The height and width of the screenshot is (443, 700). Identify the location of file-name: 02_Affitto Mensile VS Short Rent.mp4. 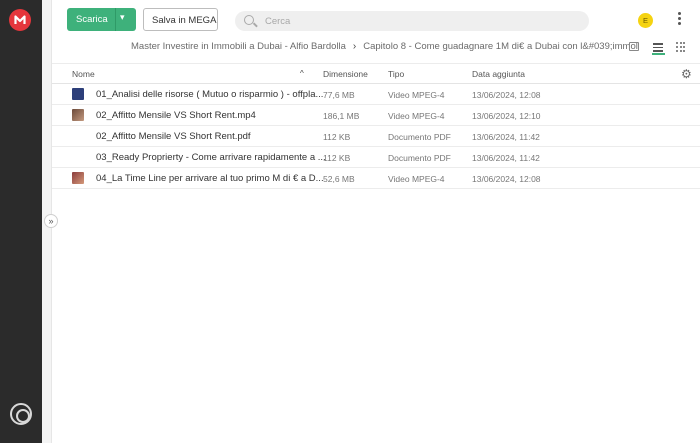
(176, 115).